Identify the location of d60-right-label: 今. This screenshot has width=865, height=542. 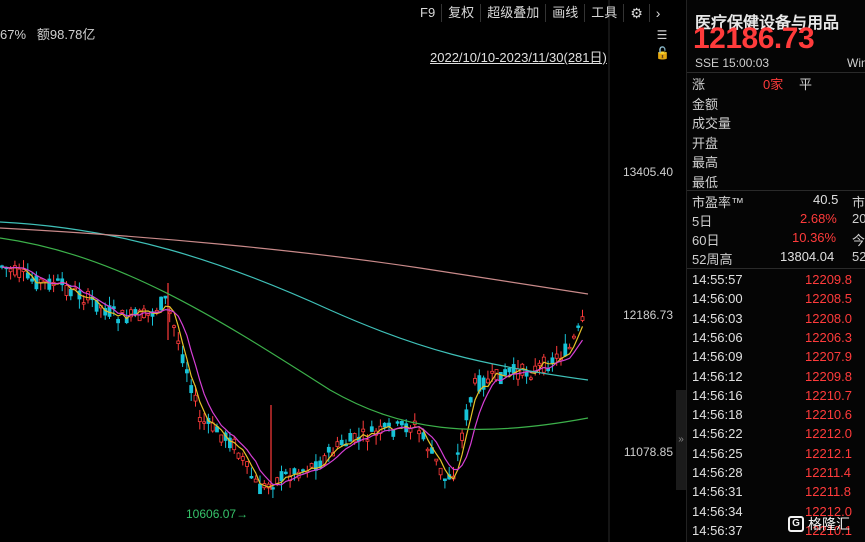
(858, 240).